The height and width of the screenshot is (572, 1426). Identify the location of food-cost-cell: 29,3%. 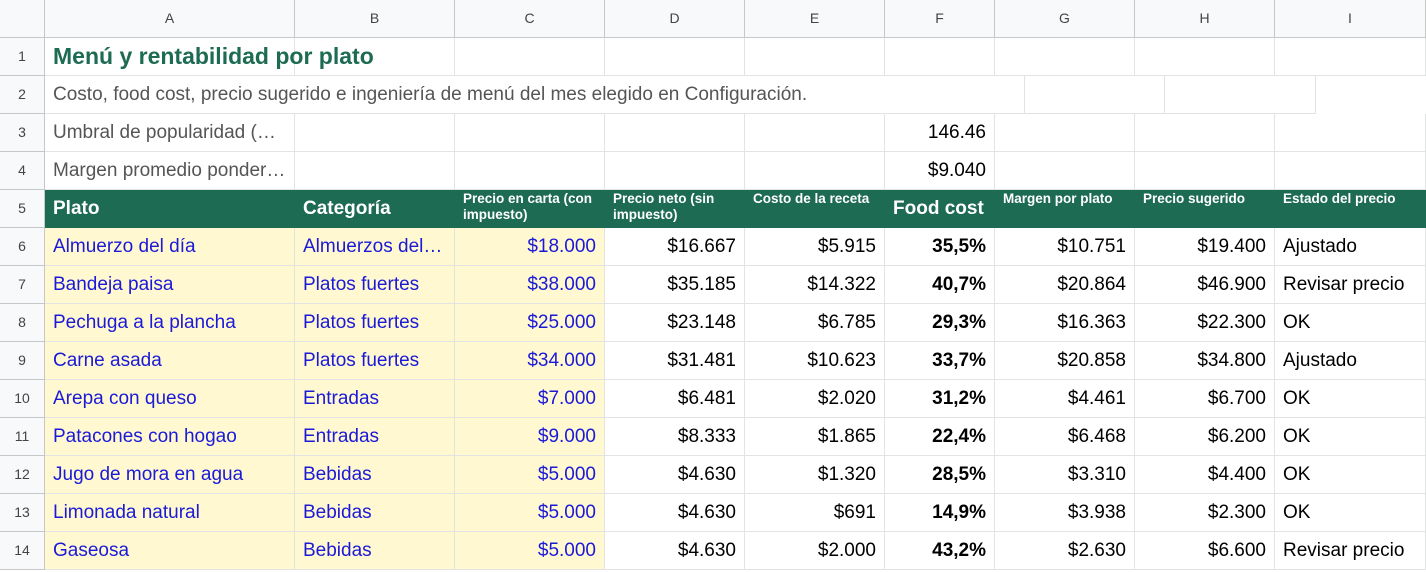
(940, 323).